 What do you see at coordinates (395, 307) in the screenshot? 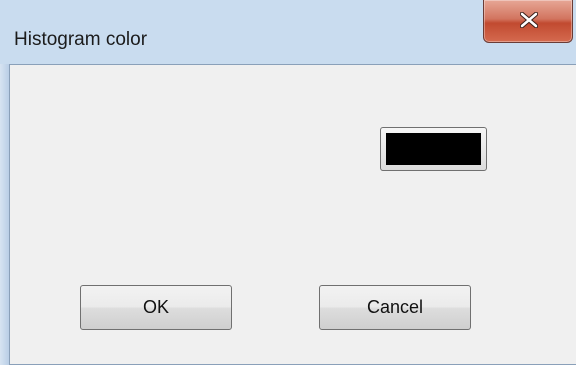
I see `cancel-button: Cancel` at bounding box center [395, 307].